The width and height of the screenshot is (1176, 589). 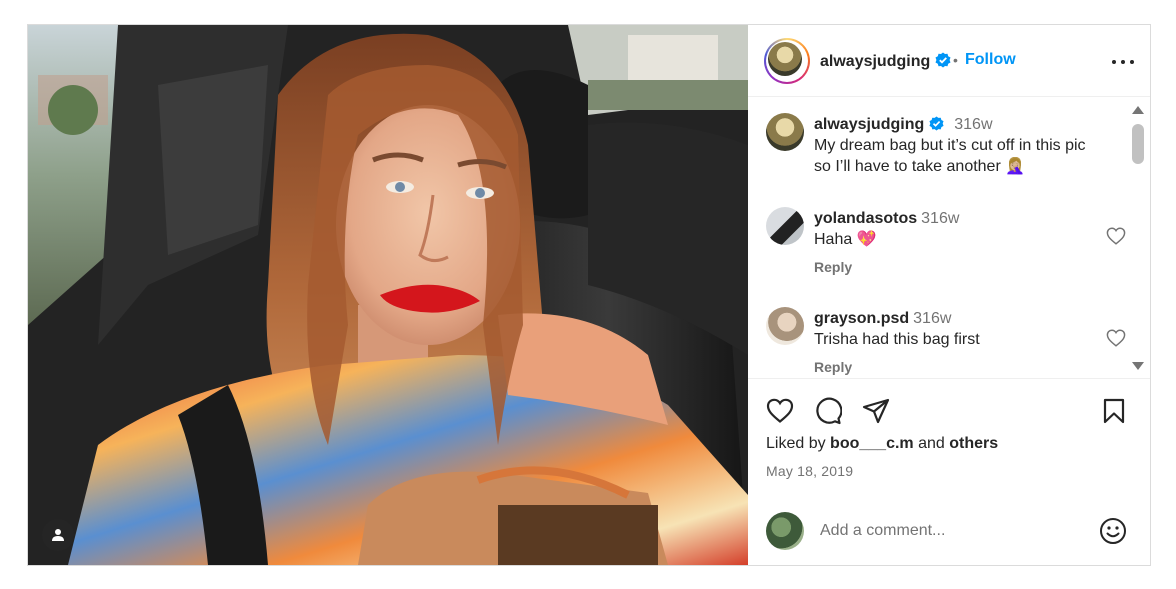 I want to click on post-header: alwaysjudging • Follow, so click(x=949, y=61).